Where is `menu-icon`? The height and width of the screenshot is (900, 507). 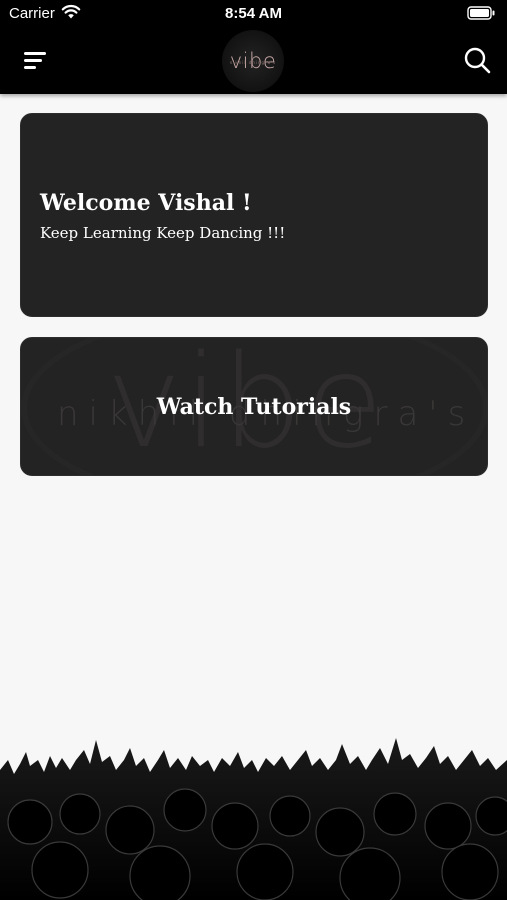
menu-icon is located at coordinates (36, 61).